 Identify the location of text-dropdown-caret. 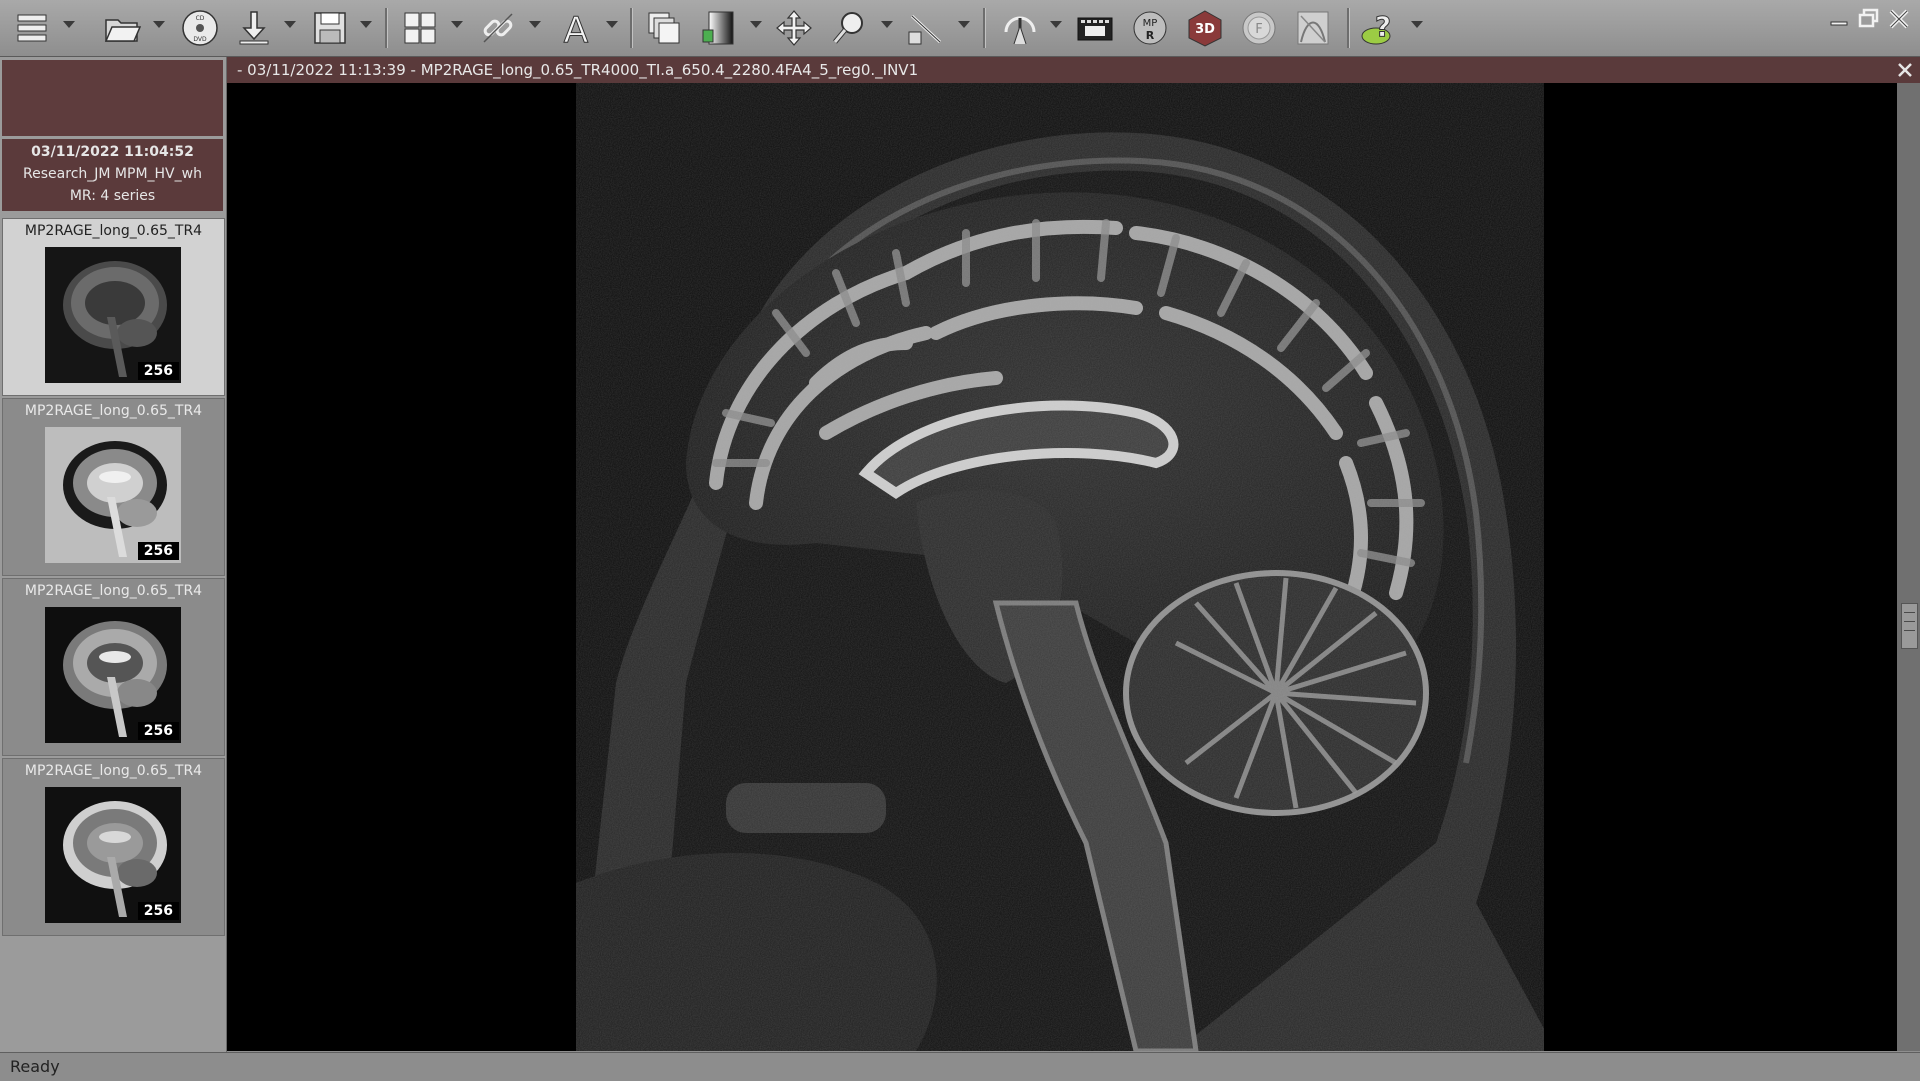
(612, 24).